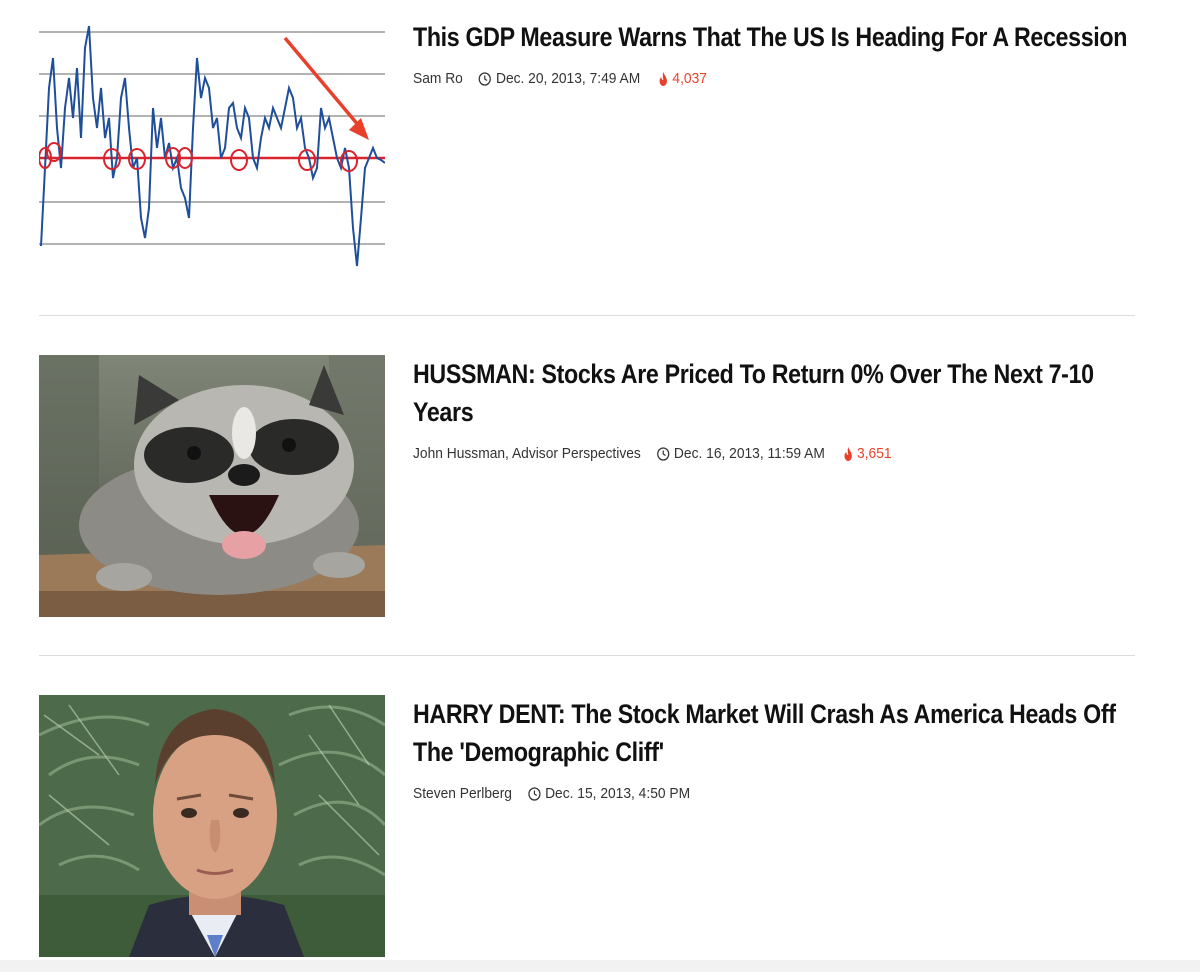  What do you see at coordinates (689, 78) in the screenshot?
I see `view-count-value: 4,037` at bounding box center [689, 78].